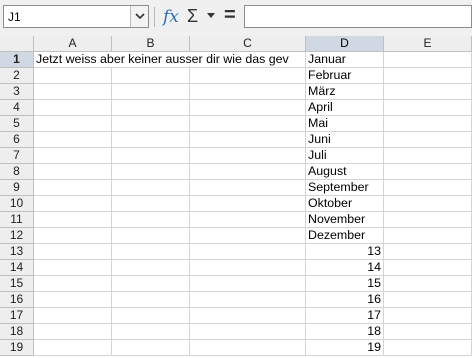 The width and height of the screenshot is (472, 358). I want to click on column-header-b: B, so click(151, 44).